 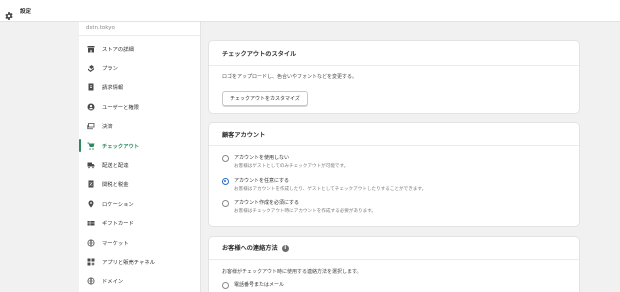 What do you see at coordinates (91, 184) in the screenshot?
I see `tax-icon` at bounding box center [91, 184].